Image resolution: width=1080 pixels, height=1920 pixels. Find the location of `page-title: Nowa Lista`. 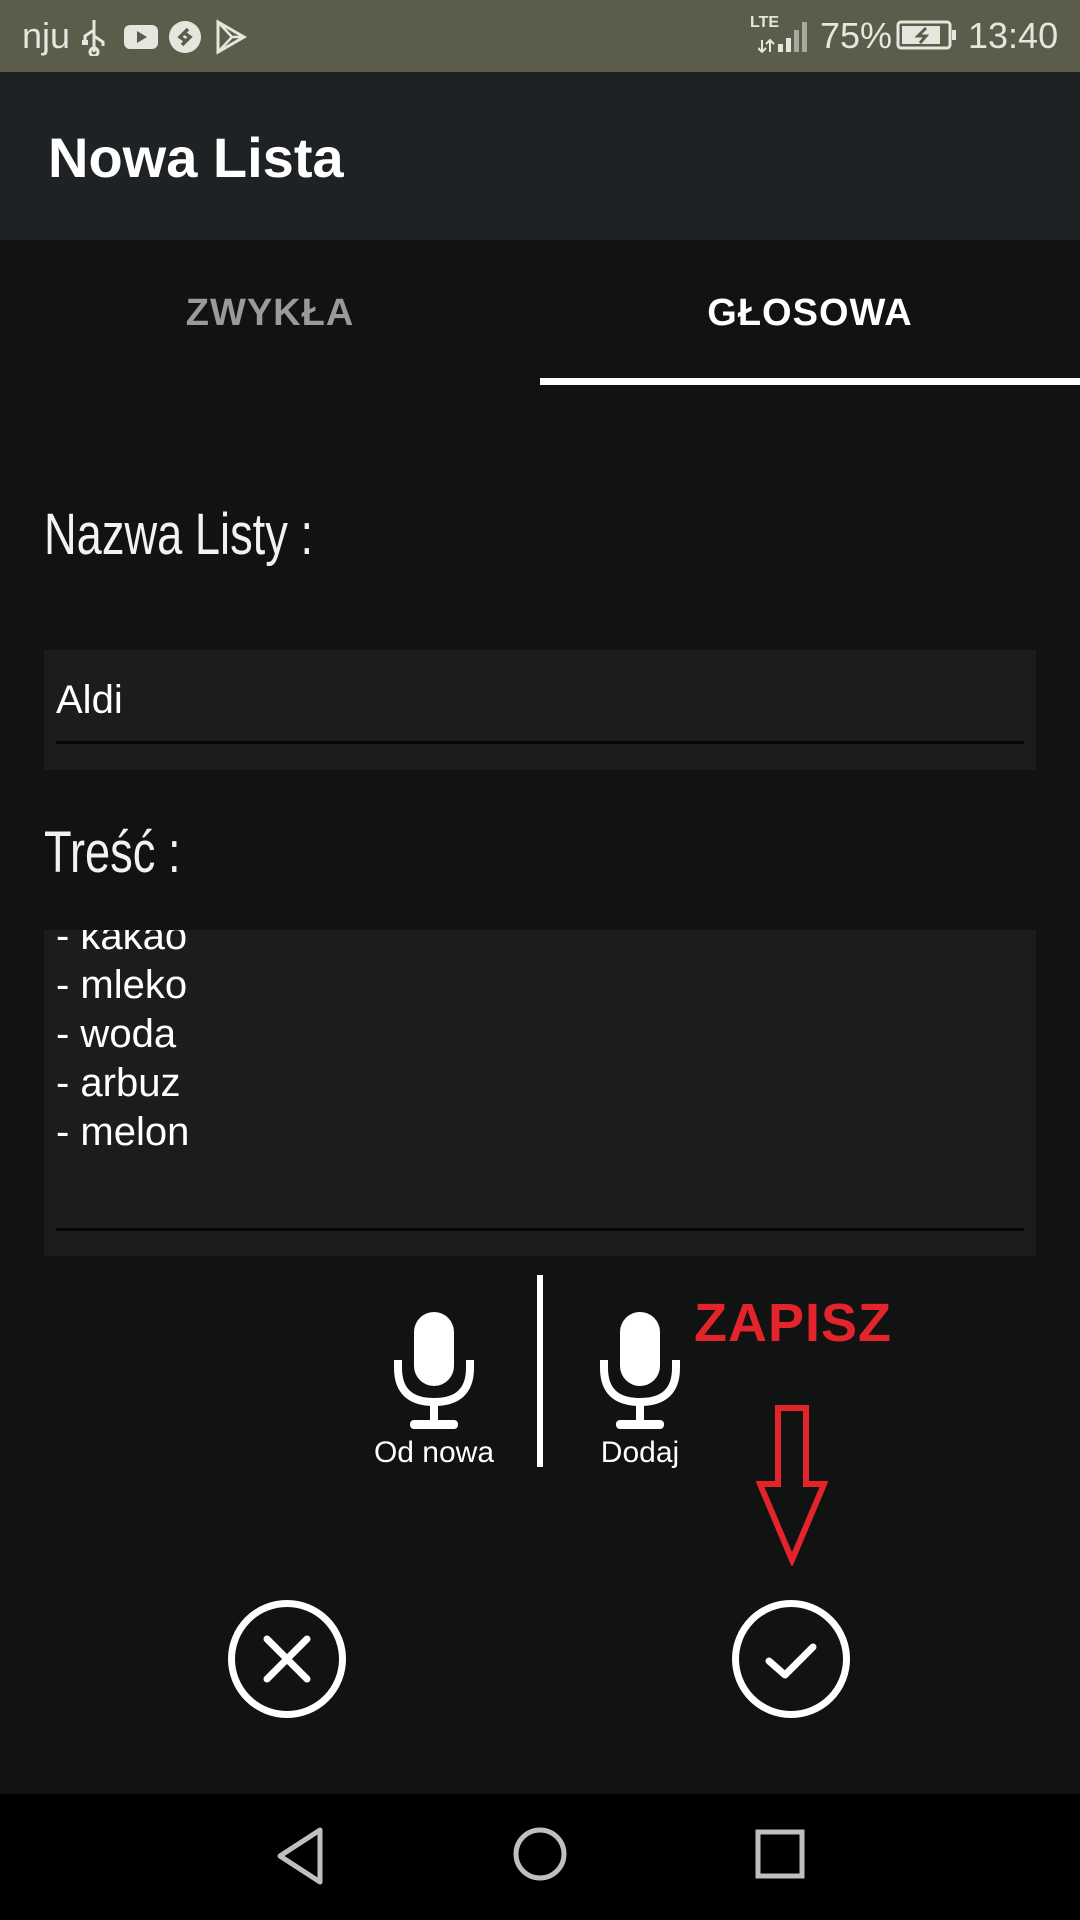

page-title: Nowa Lista is located at coordinates (196, 157).